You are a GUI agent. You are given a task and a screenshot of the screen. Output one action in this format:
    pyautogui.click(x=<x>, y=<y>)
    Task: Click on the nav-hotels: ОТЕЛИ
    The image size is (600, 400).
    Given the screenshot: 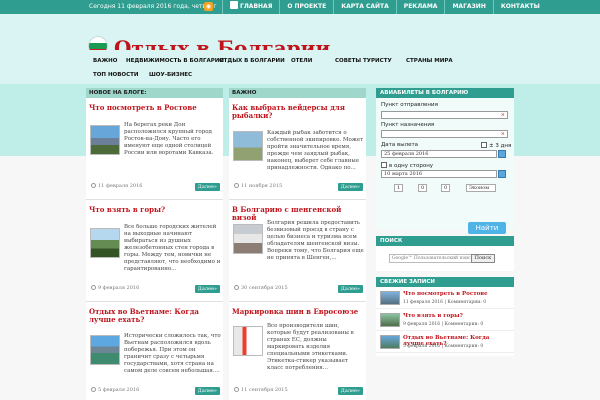 What is the action you would take?
    pyautogui.click(x=301, y=61)
    